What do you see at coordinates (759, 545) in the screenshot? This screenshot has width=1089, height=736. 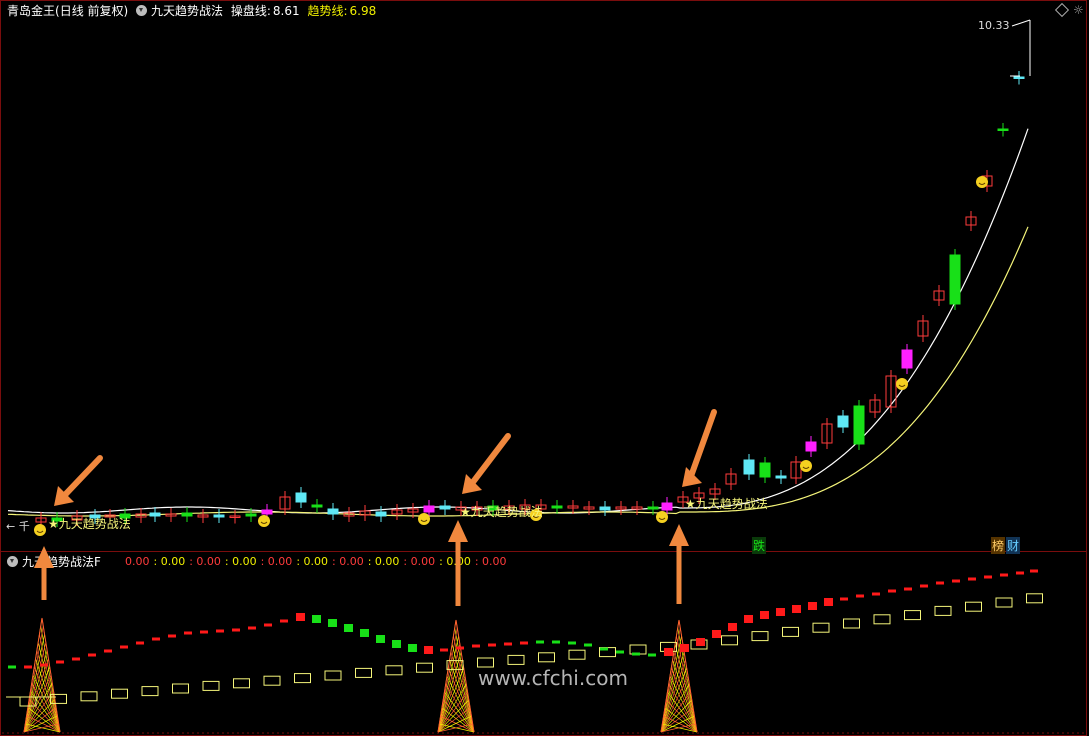 I see `tag-die: 跌` at bounding box center [759, 545].